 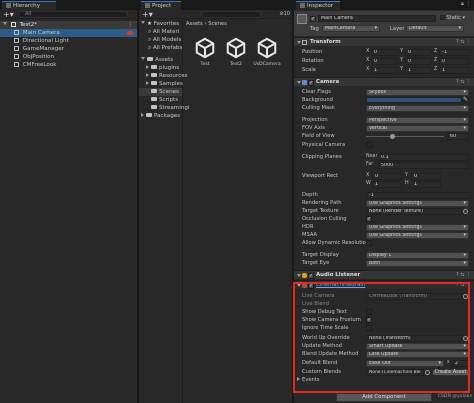 What do you see at coordinates (454, 52) in the screenshot?
I see `position-z-field: -1` at bounding box center [454, 52].